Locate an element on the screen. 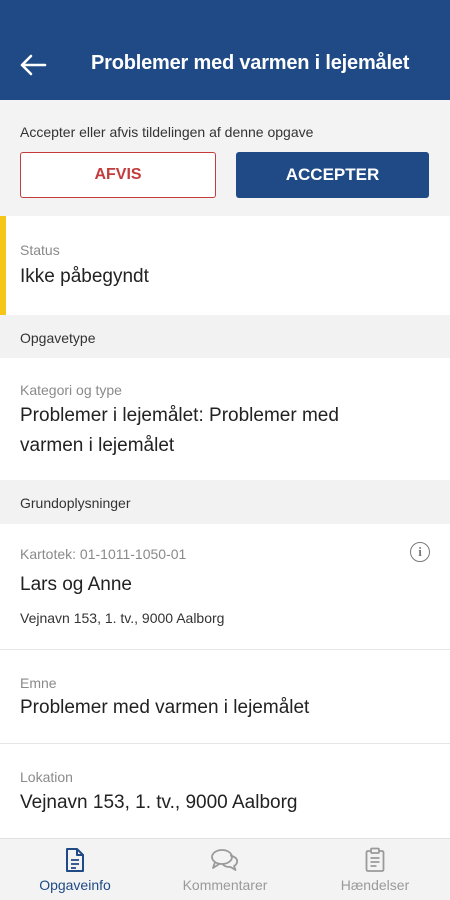 The image size is (450, 900). bottom-navigation: Opgaveinfo Kommentarer Hændelser is located at coordinates (225, 869).